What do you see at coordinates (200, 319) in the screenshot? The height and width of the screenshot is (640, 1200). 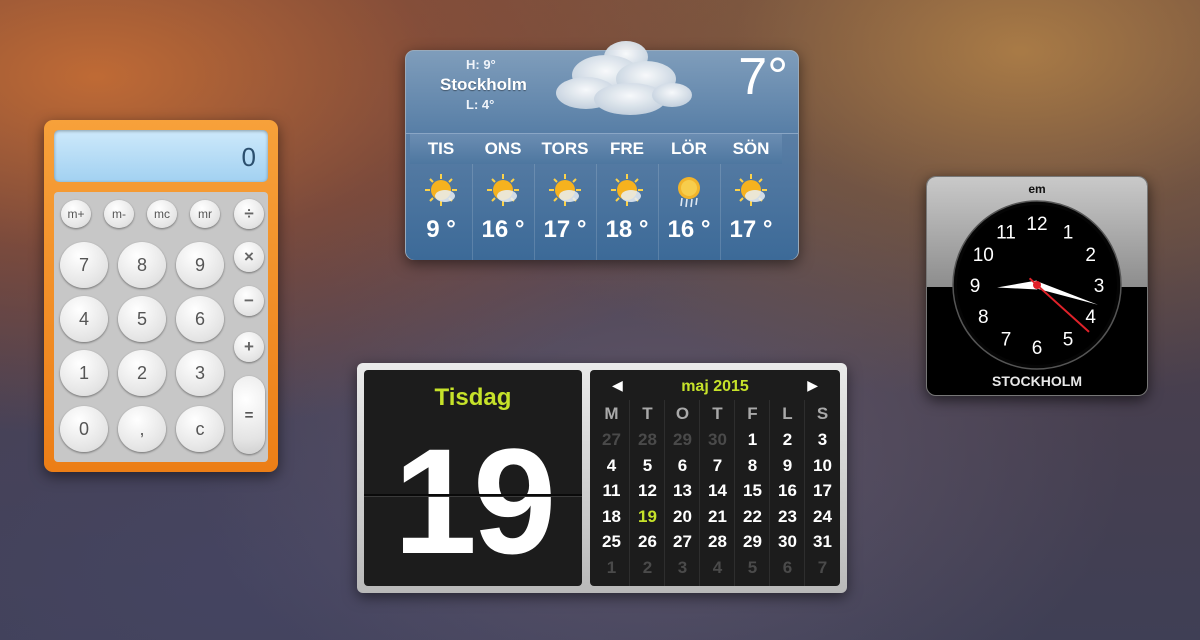 I see `digit-6-button: 6` at bounding box center [200, 319].